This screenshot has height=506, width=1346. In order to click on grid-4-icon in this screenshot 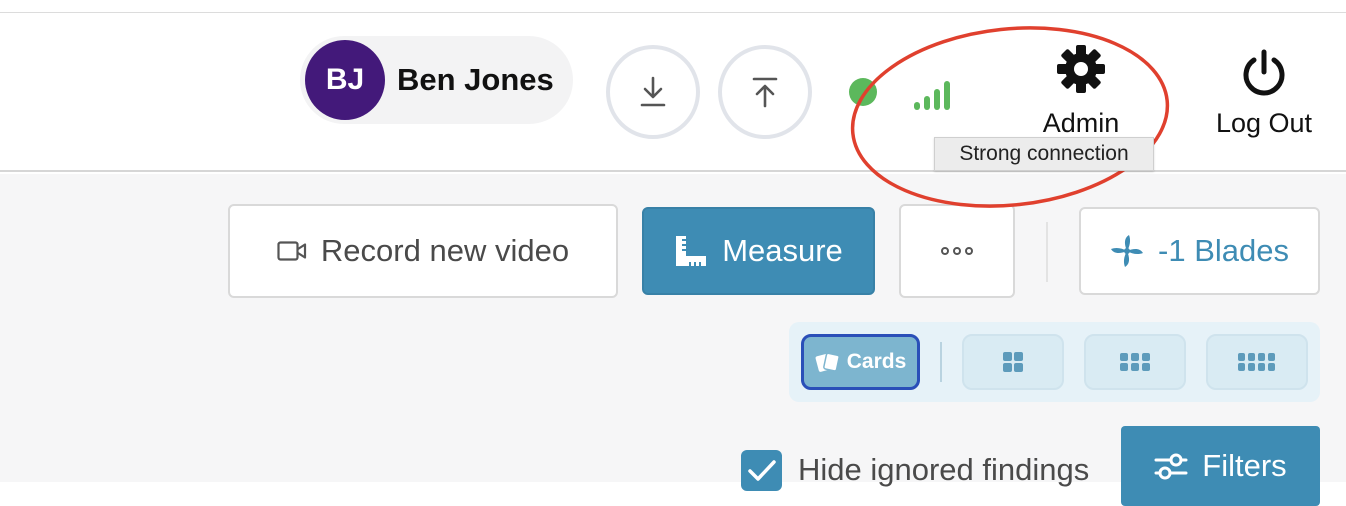, I will do `click(1256, 362)`.